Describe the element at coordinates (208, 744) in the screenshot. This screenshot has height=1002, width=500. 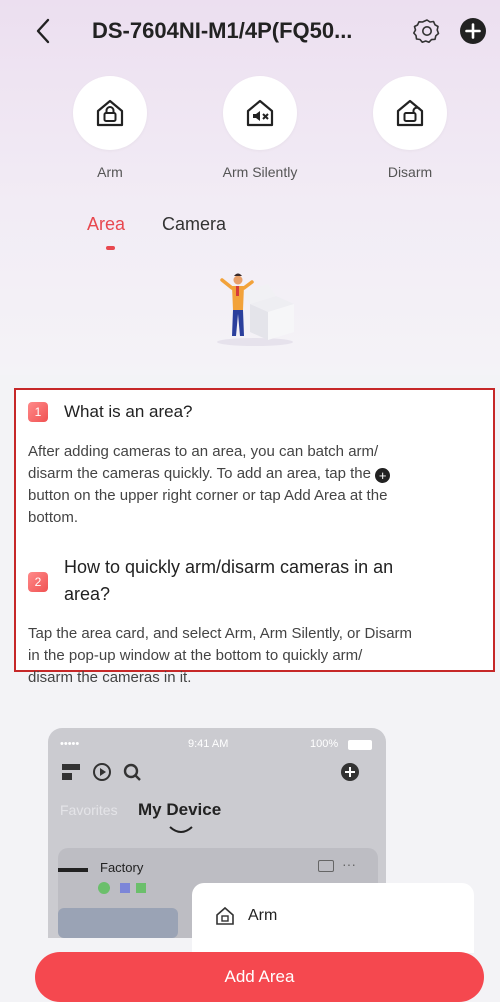
I see `status-time: 9:41 AM` at that location.